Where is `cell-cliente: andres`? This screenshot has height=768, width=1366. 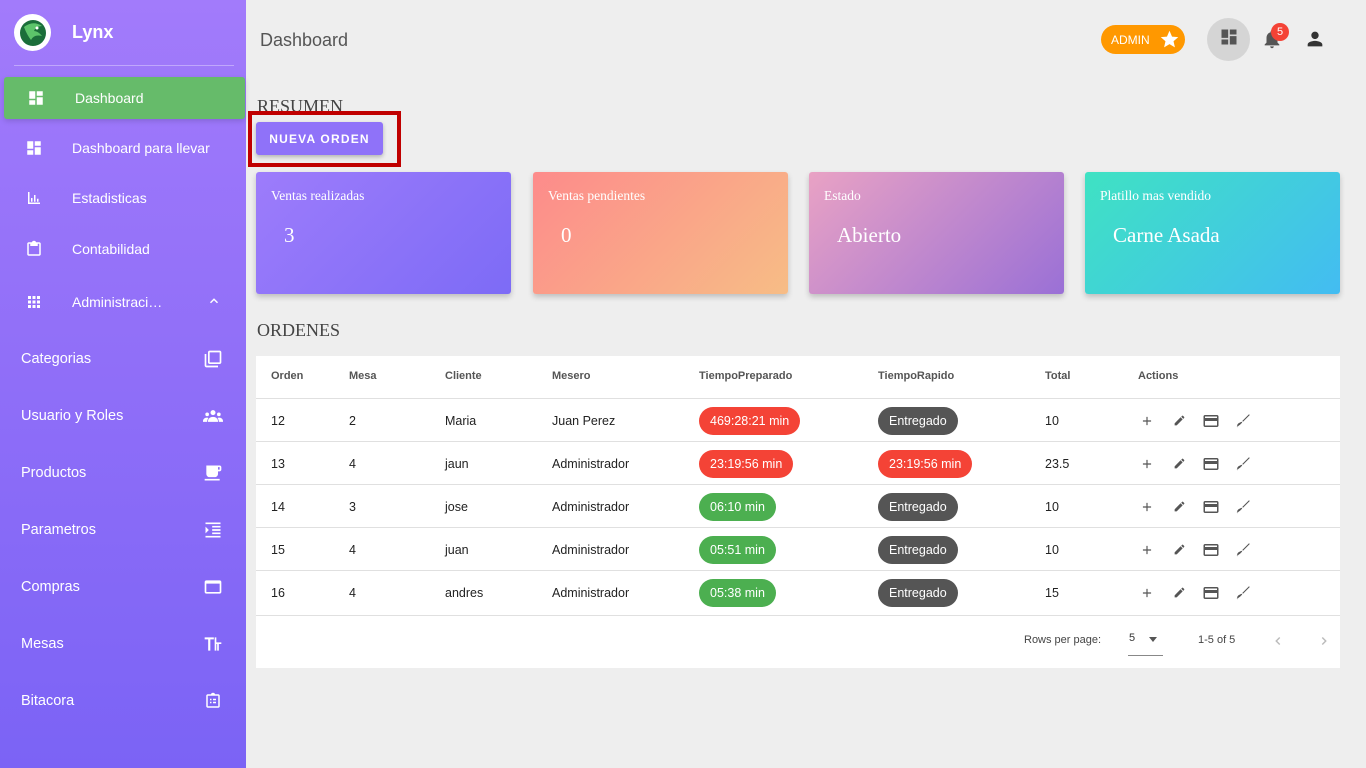
cell-cliente: andres is located at coordinates (464, 592).